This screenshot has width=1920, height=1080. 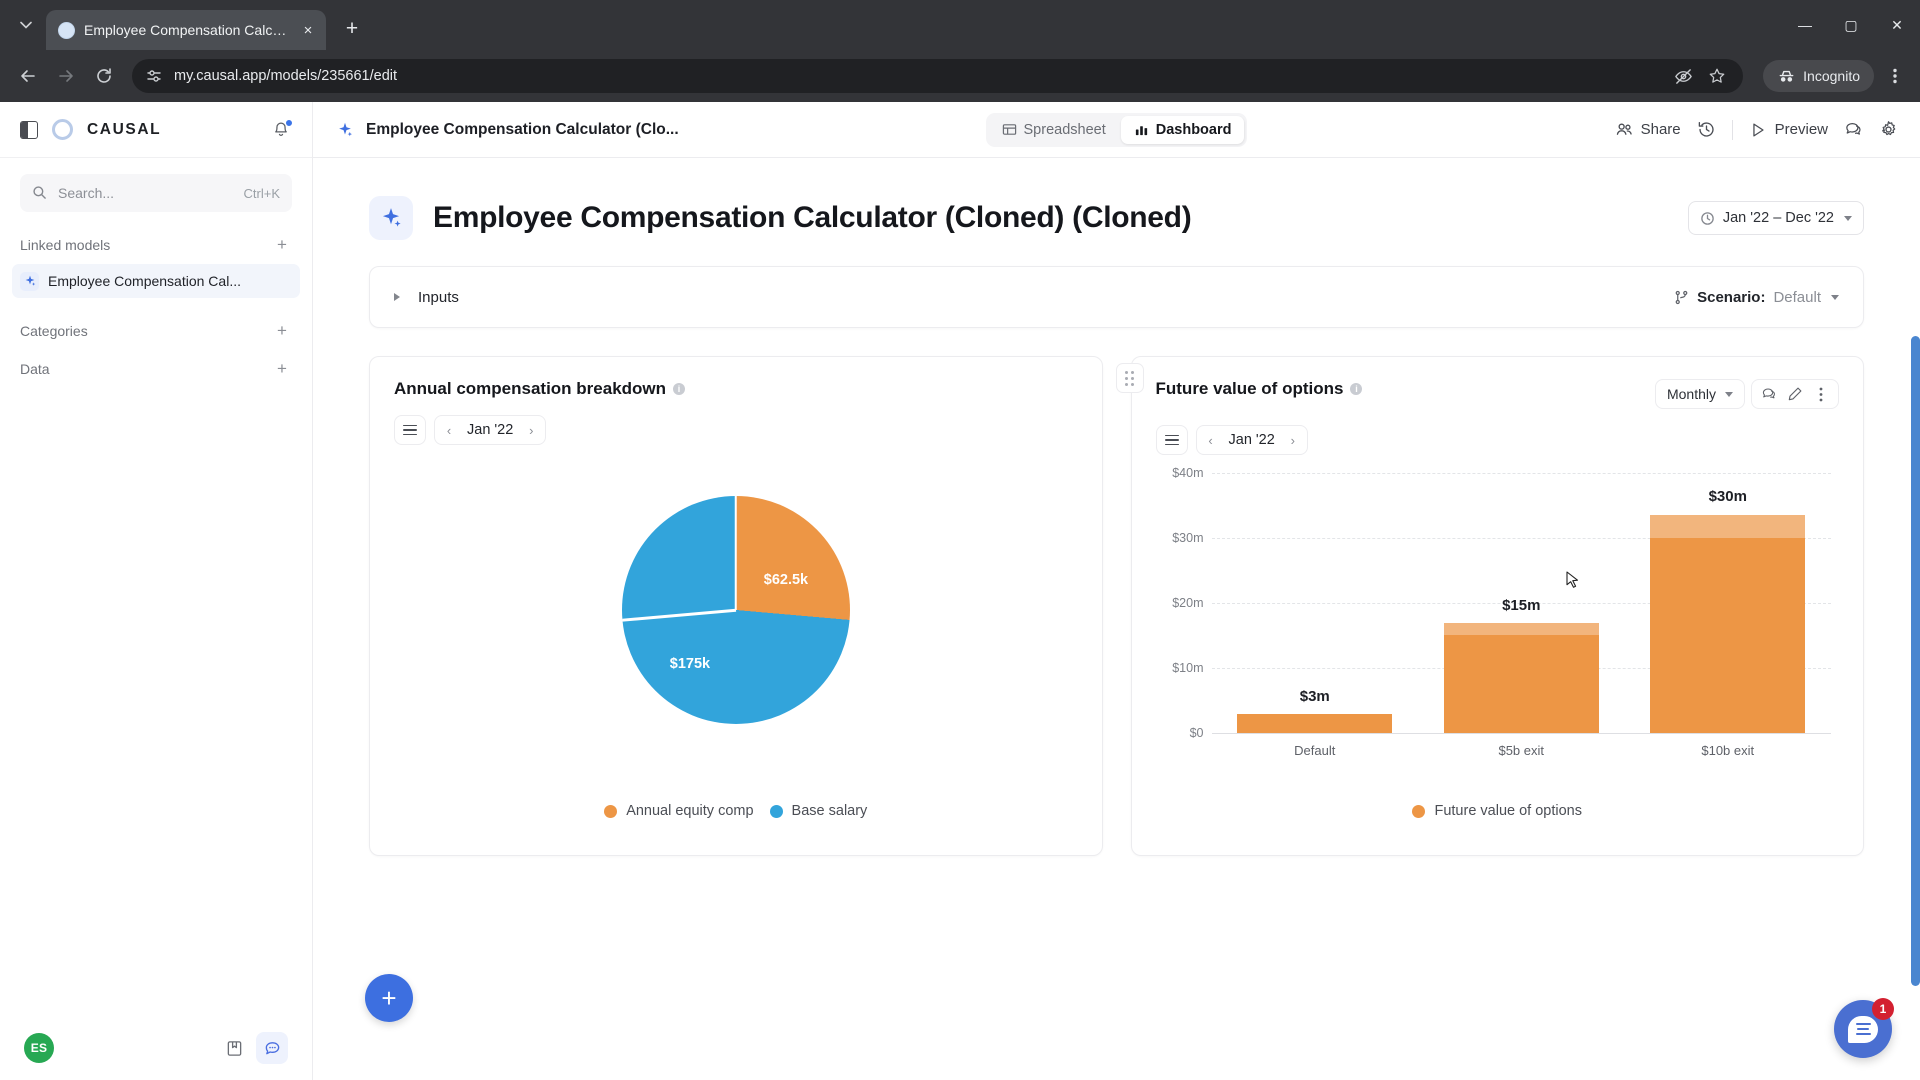 What do you see at coordinates (776, 811) in the screenshot?
I see `legend-swatch` at bounding box center [776, 811].